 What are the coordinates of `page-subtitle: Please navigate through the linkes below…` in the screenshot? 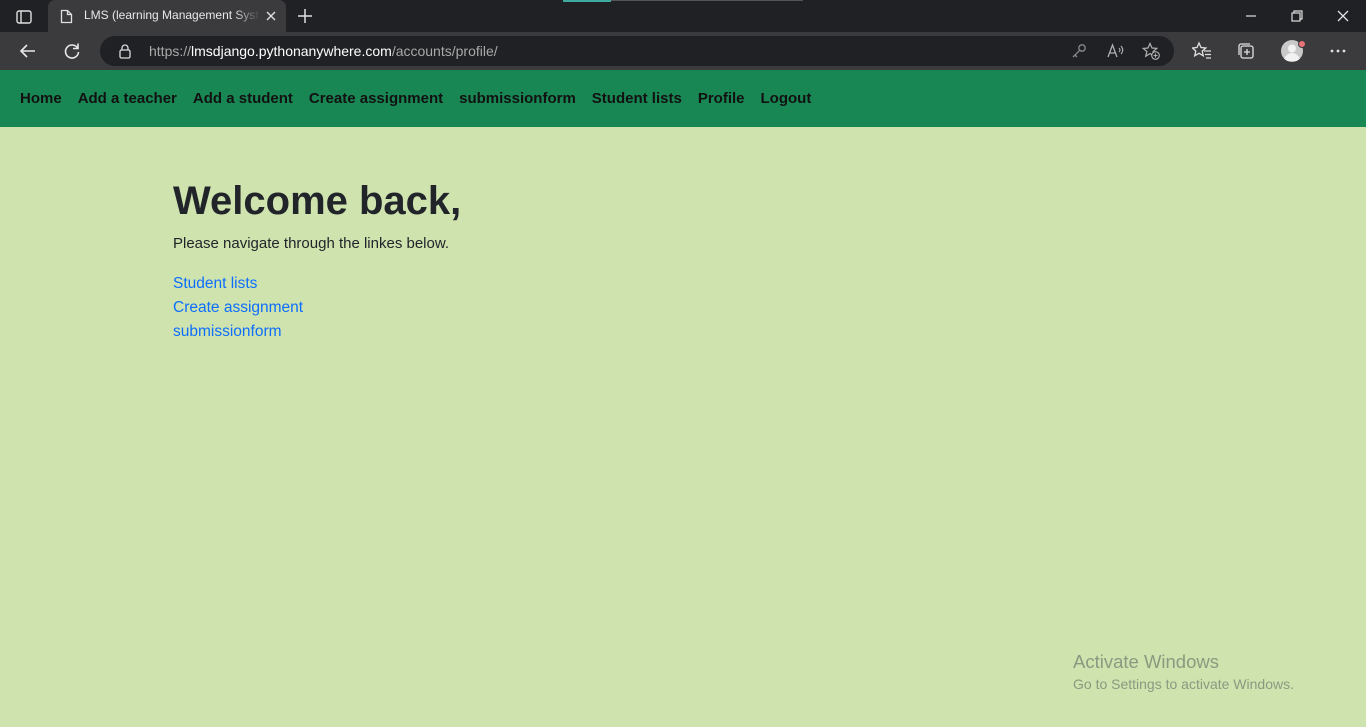 It's located at (311, 243).